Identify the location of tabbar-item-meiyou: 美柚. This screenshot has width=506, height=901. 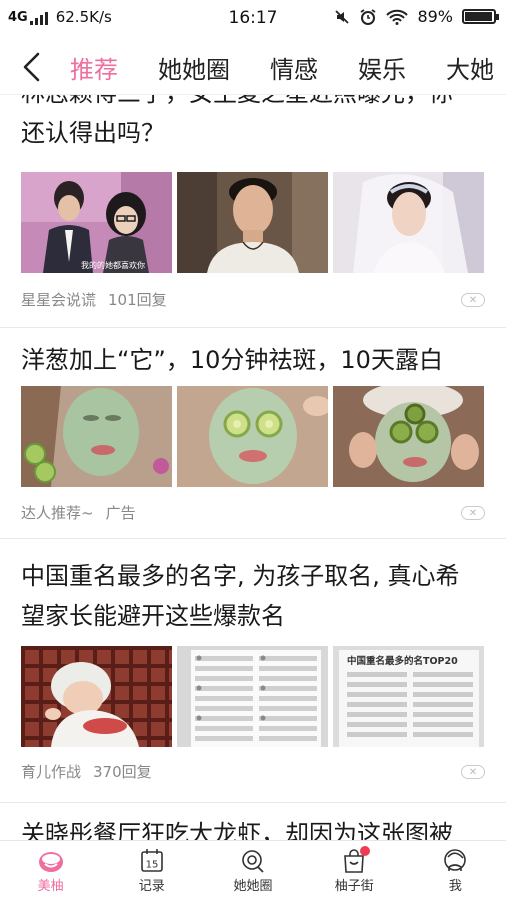
(50, 871).